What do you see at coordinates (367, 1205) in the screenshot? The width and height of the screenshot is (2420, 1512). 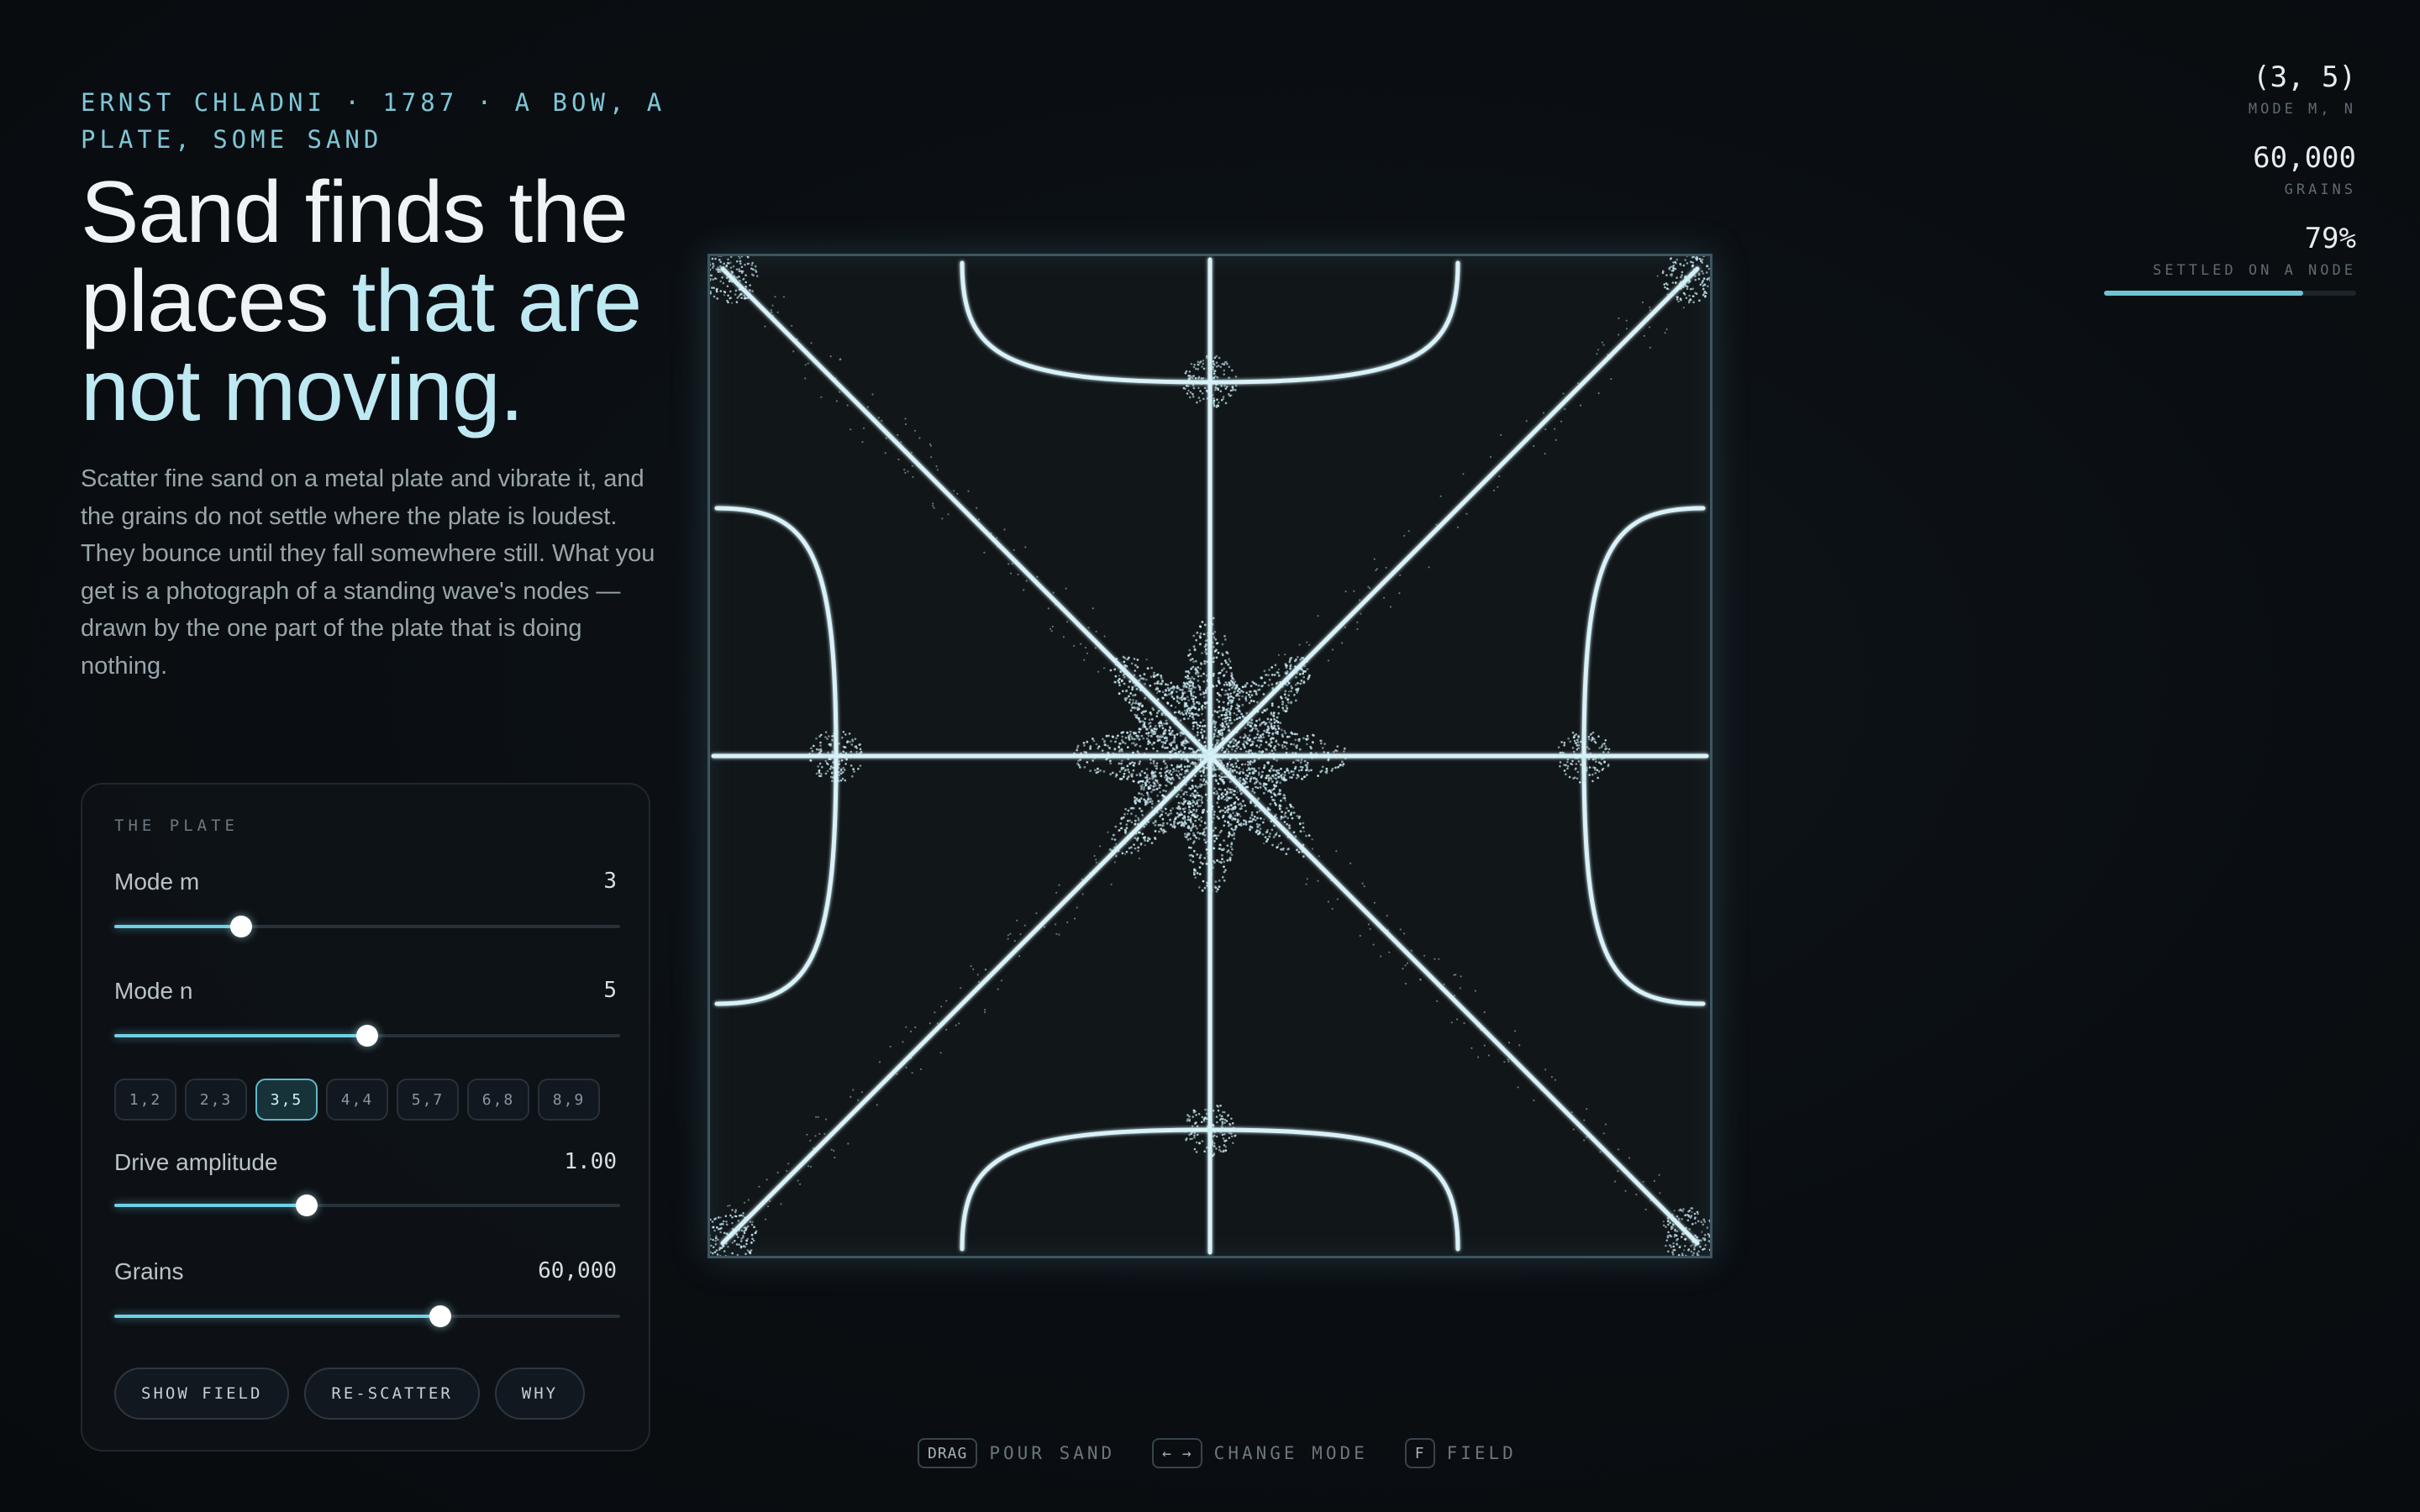 I see `drive-amplitude-slider` at bounding box center [367, 1205].